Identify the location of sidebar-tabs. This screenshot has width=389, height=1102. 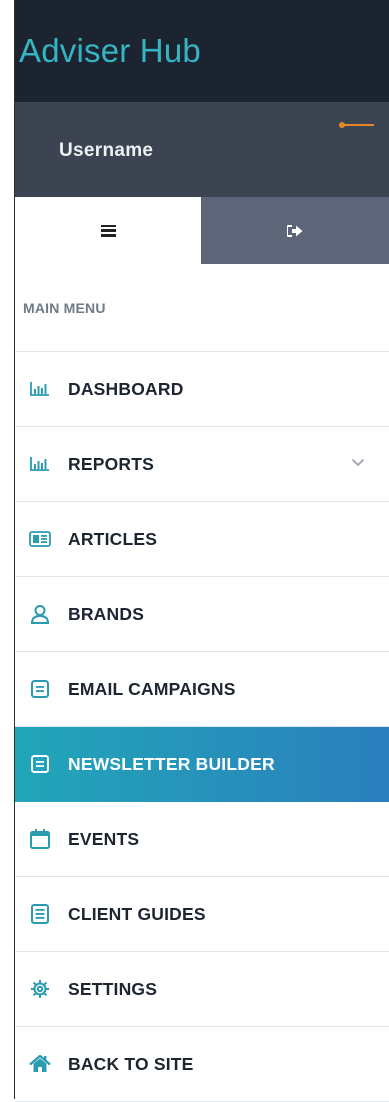
(202, 230).